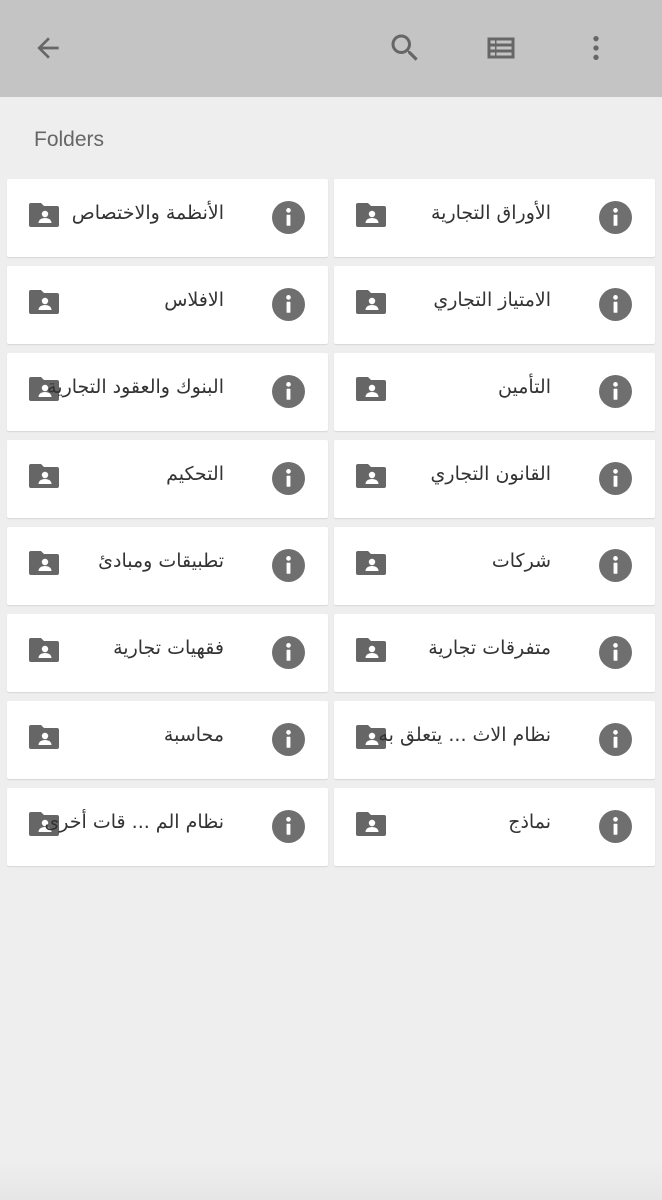 This screenshot has width=662, height=1200. I want to click on folder-card: التأمين, so click(494, 392).